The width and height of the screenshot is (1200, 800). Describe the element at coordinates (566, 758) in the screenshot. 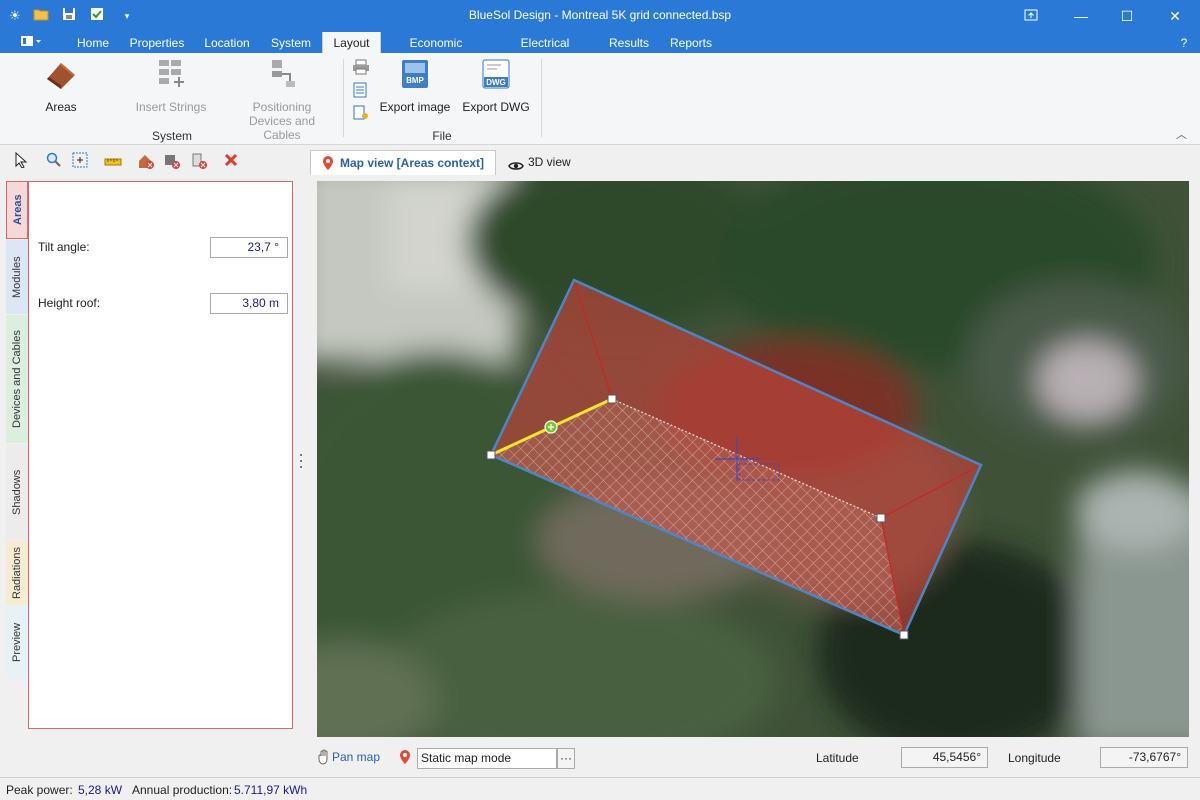

I see `map-mode-more-button: ···` at that location.